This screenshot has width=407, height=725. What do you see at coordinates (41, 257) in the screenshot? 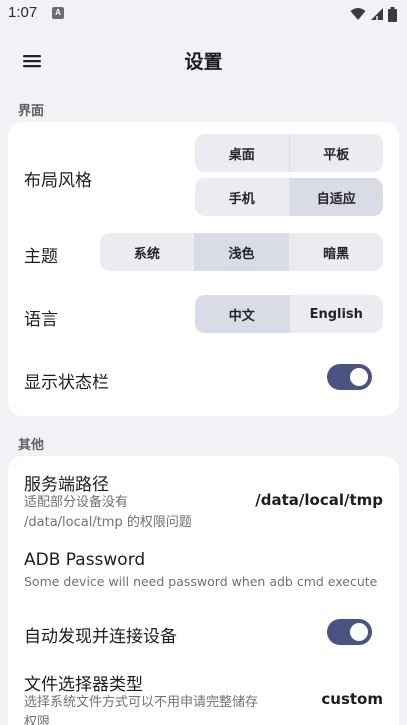
I see `theme-label: 主题` at bounding box center [41, 257].